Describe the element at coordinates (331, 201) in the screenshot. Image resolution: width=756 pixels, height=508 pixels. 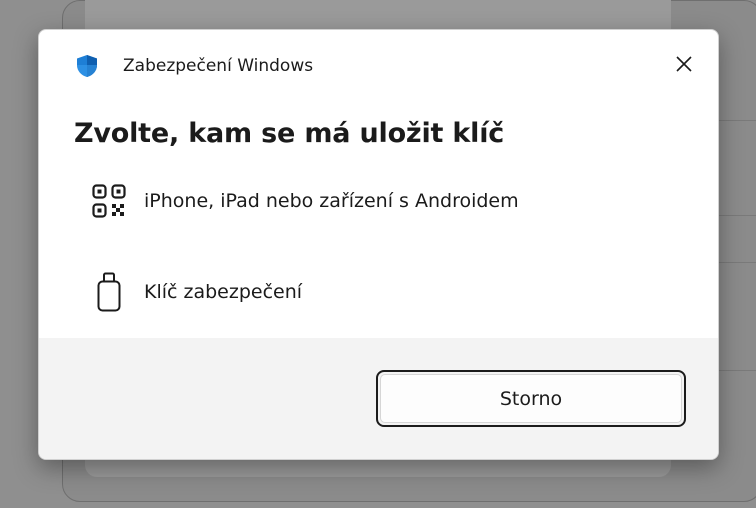
I see `option-label: iPhone, iPad nebo zařízení s Androidem` at that location.